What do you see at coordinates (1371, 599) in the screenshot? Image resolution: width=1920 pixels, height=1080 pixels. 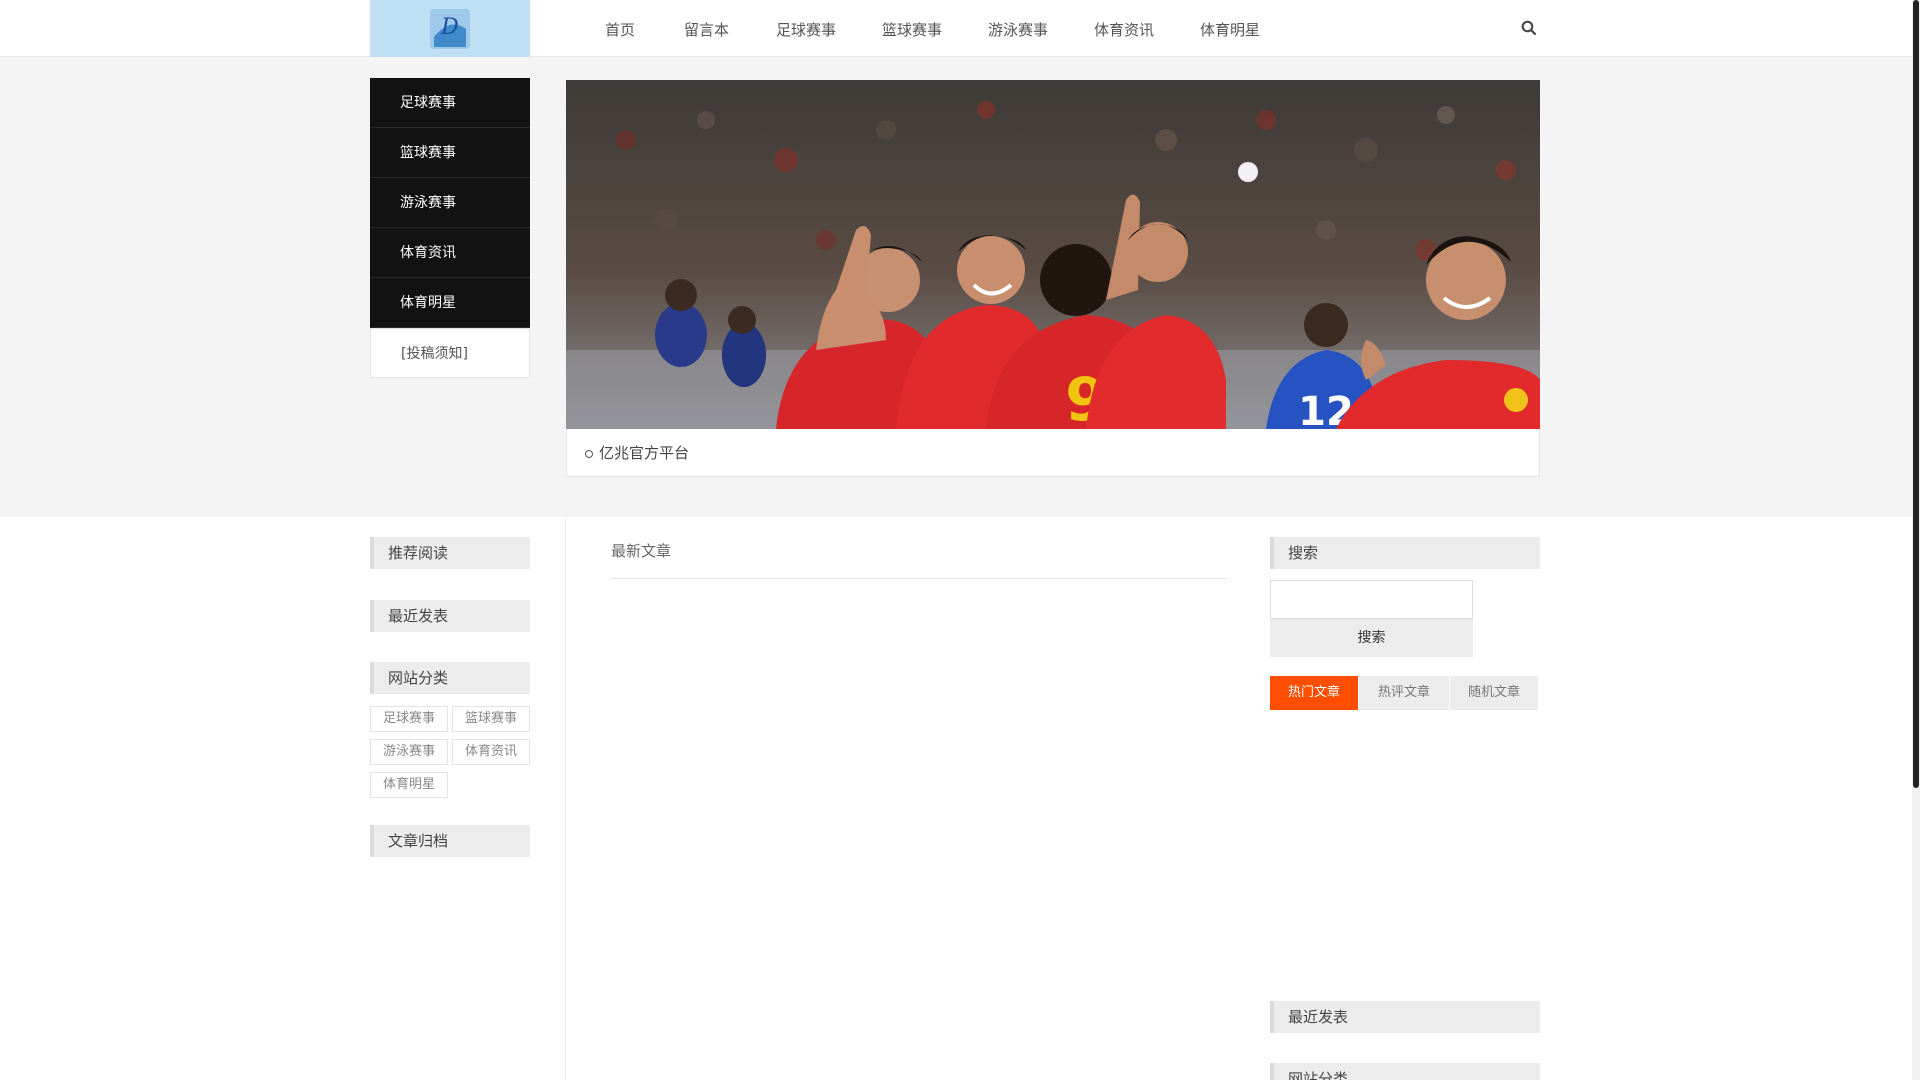 I see `search-input` at bounding box center [1371, 599].